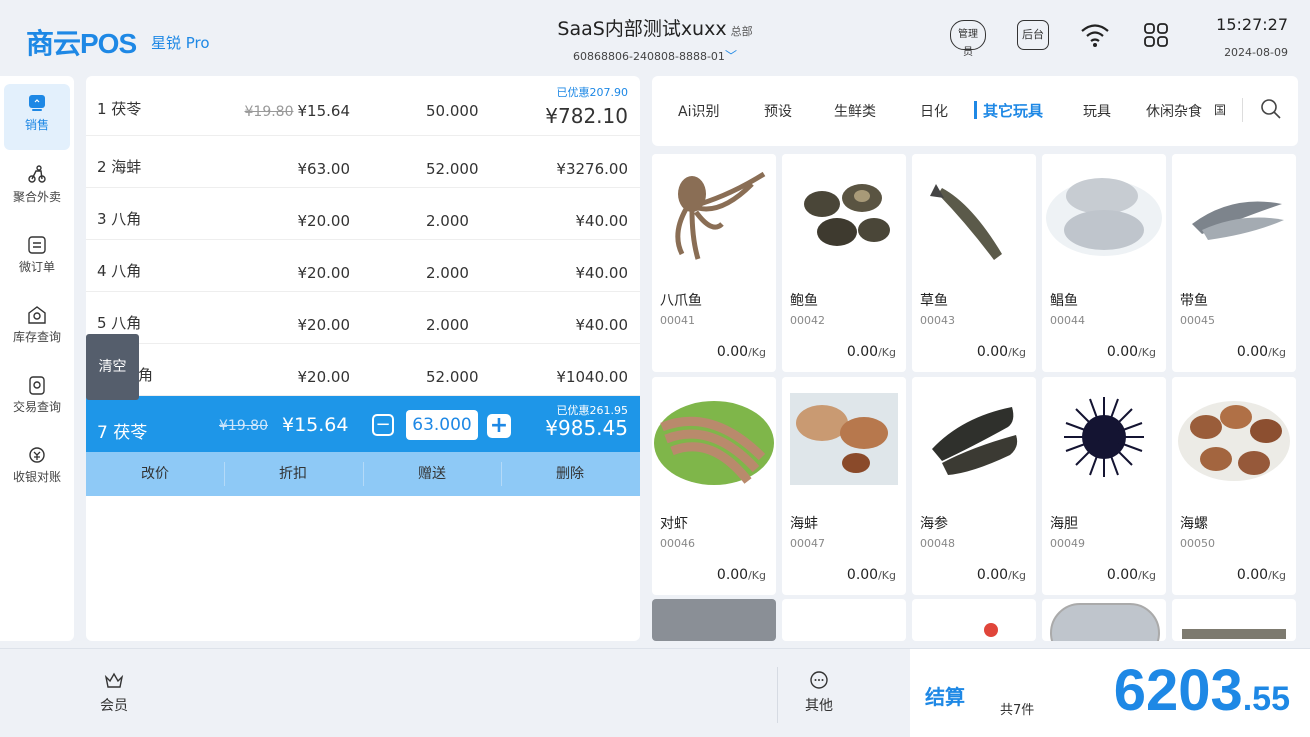 Image resolution: width=1310 pixels, height=737 pixels. Describe the element at coordinates (363, 214) in the screenshot. I see `cart-row: 3 八角 ¥20.00 2.000 ¥40.00` at that location.